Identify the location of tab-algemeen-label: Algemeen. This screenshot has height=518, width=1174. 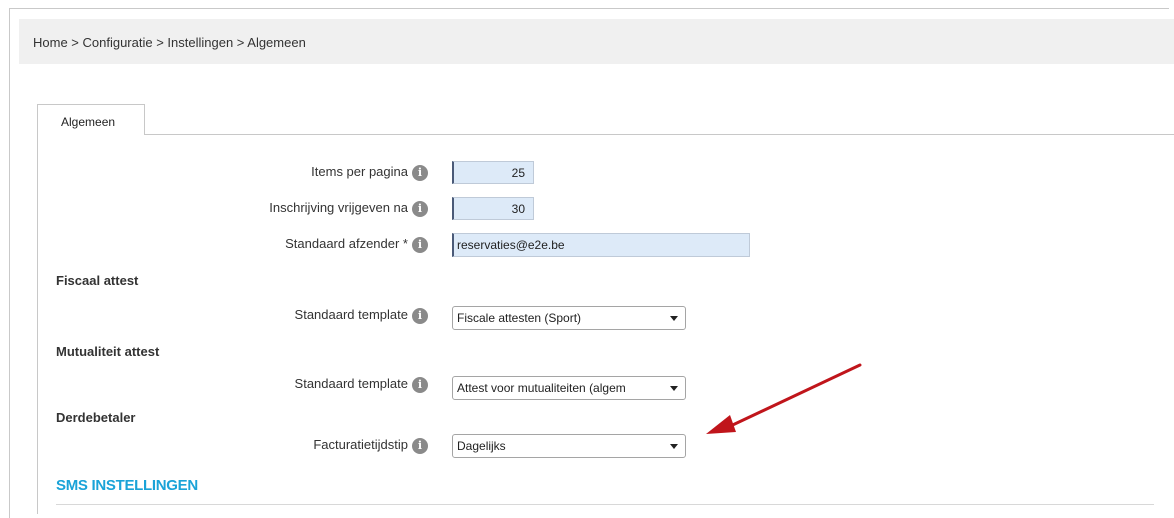
(88, 122).